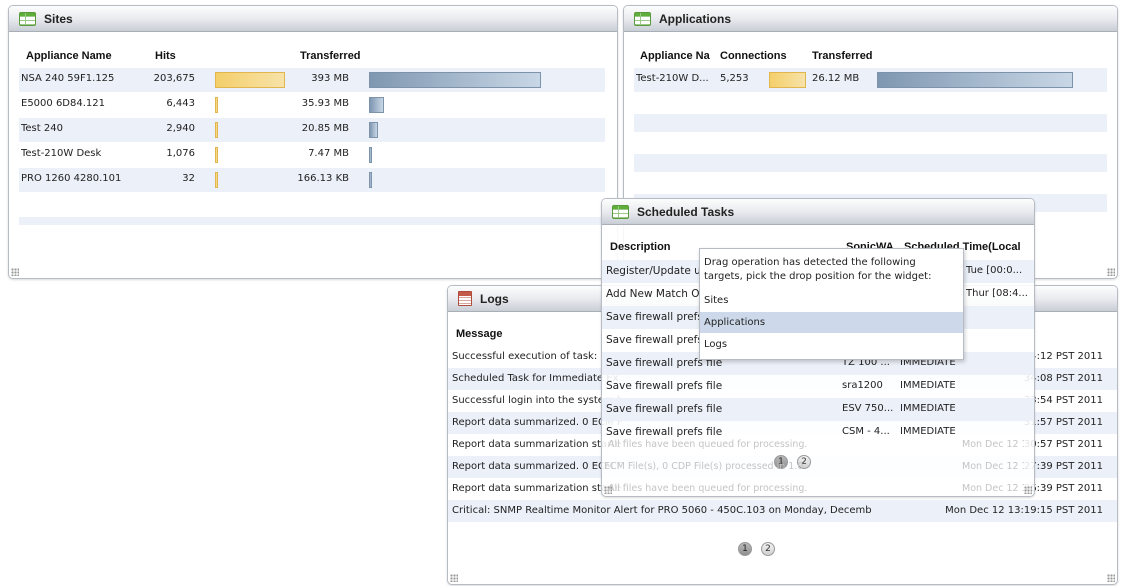 Image resolution: width=1123 pixels, height=586 pixels. What do you see at coordinates (180, 103) in the screenshot?
I see `hits-cell: 6,443` at bounding box center [180, 103].